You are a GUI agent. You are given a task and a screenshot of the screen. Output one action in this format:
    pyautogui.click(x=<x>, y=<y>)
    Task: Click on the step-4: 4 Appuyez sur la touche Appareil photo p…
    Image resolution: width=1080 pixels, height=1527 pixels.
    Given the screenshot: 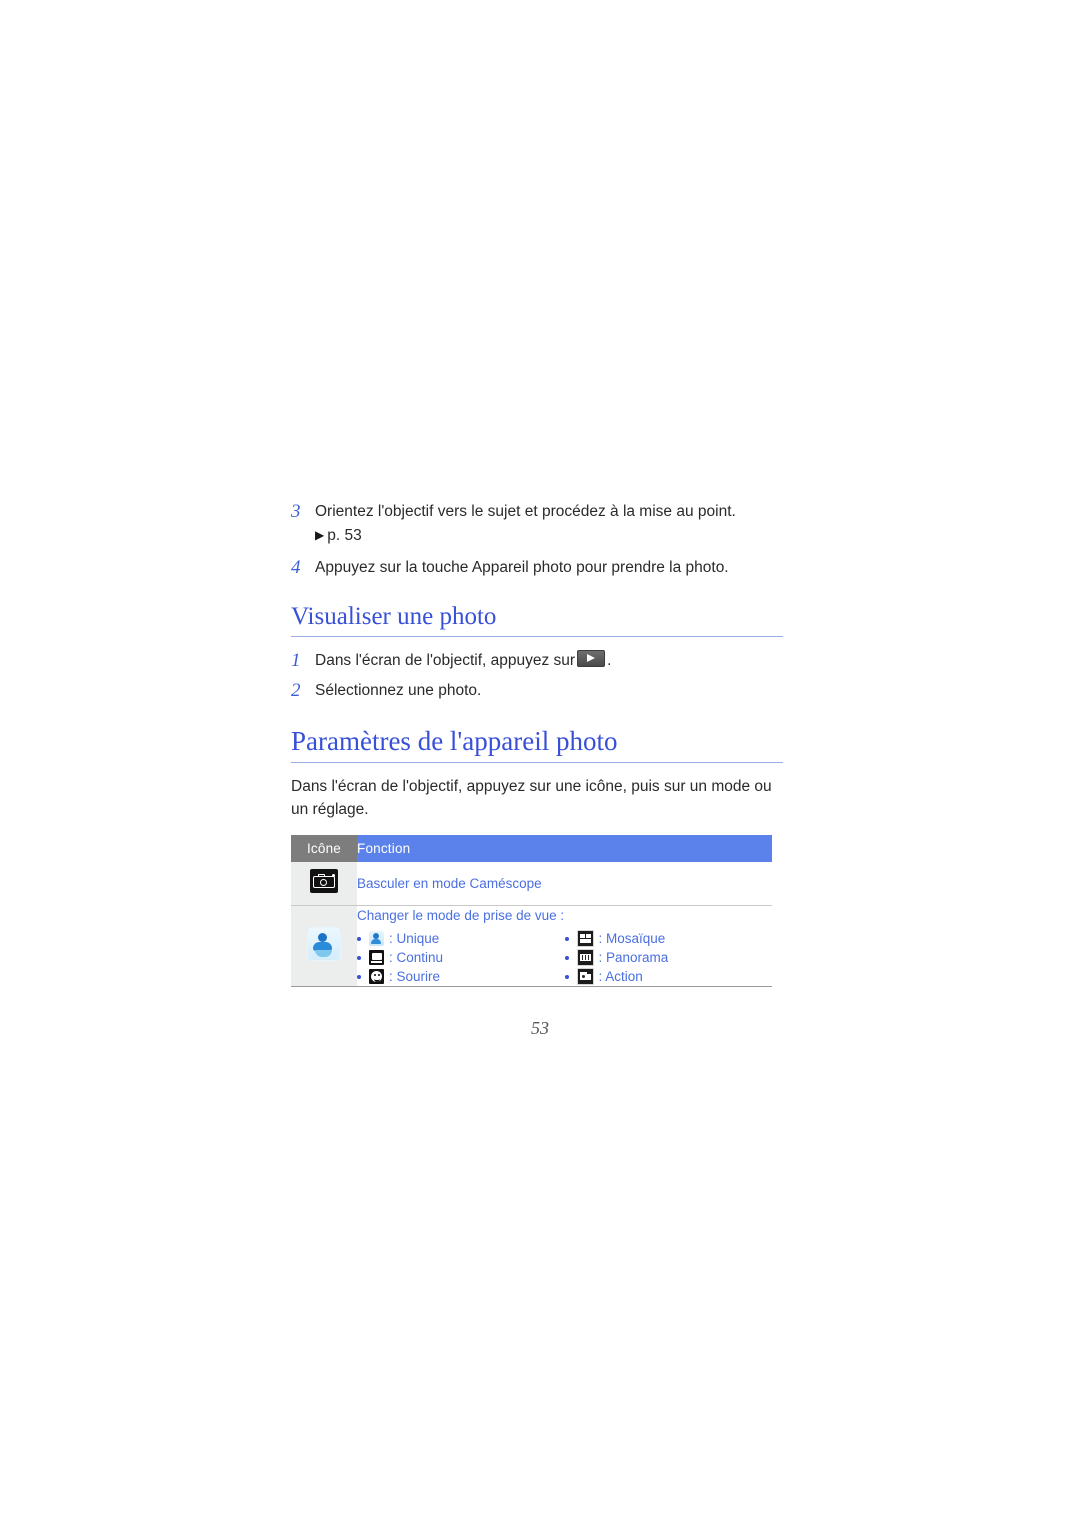 What is the action you would take?
    pyautogui.click(x=537, y=568)
    